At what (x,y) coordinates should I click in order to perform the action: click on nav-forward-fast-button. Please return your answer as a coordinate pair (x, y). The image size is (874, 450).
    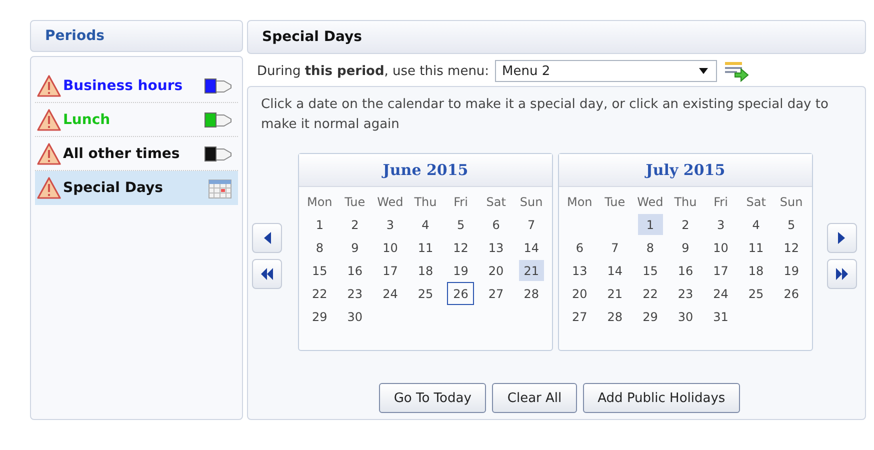
    Looking at the image, I should click on (842, 274).